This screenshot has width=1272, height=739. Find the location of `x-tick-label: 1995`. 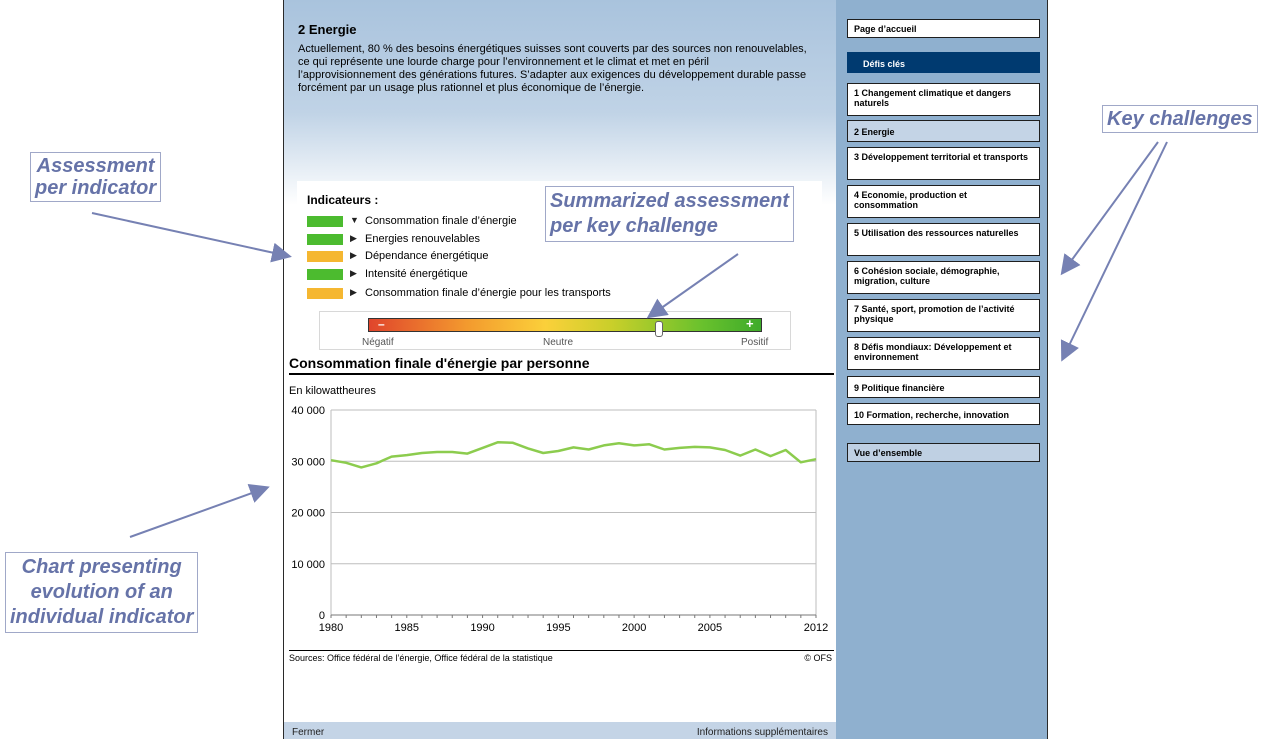

x-tick-label: 1995 is located at coordinates (558, 628).